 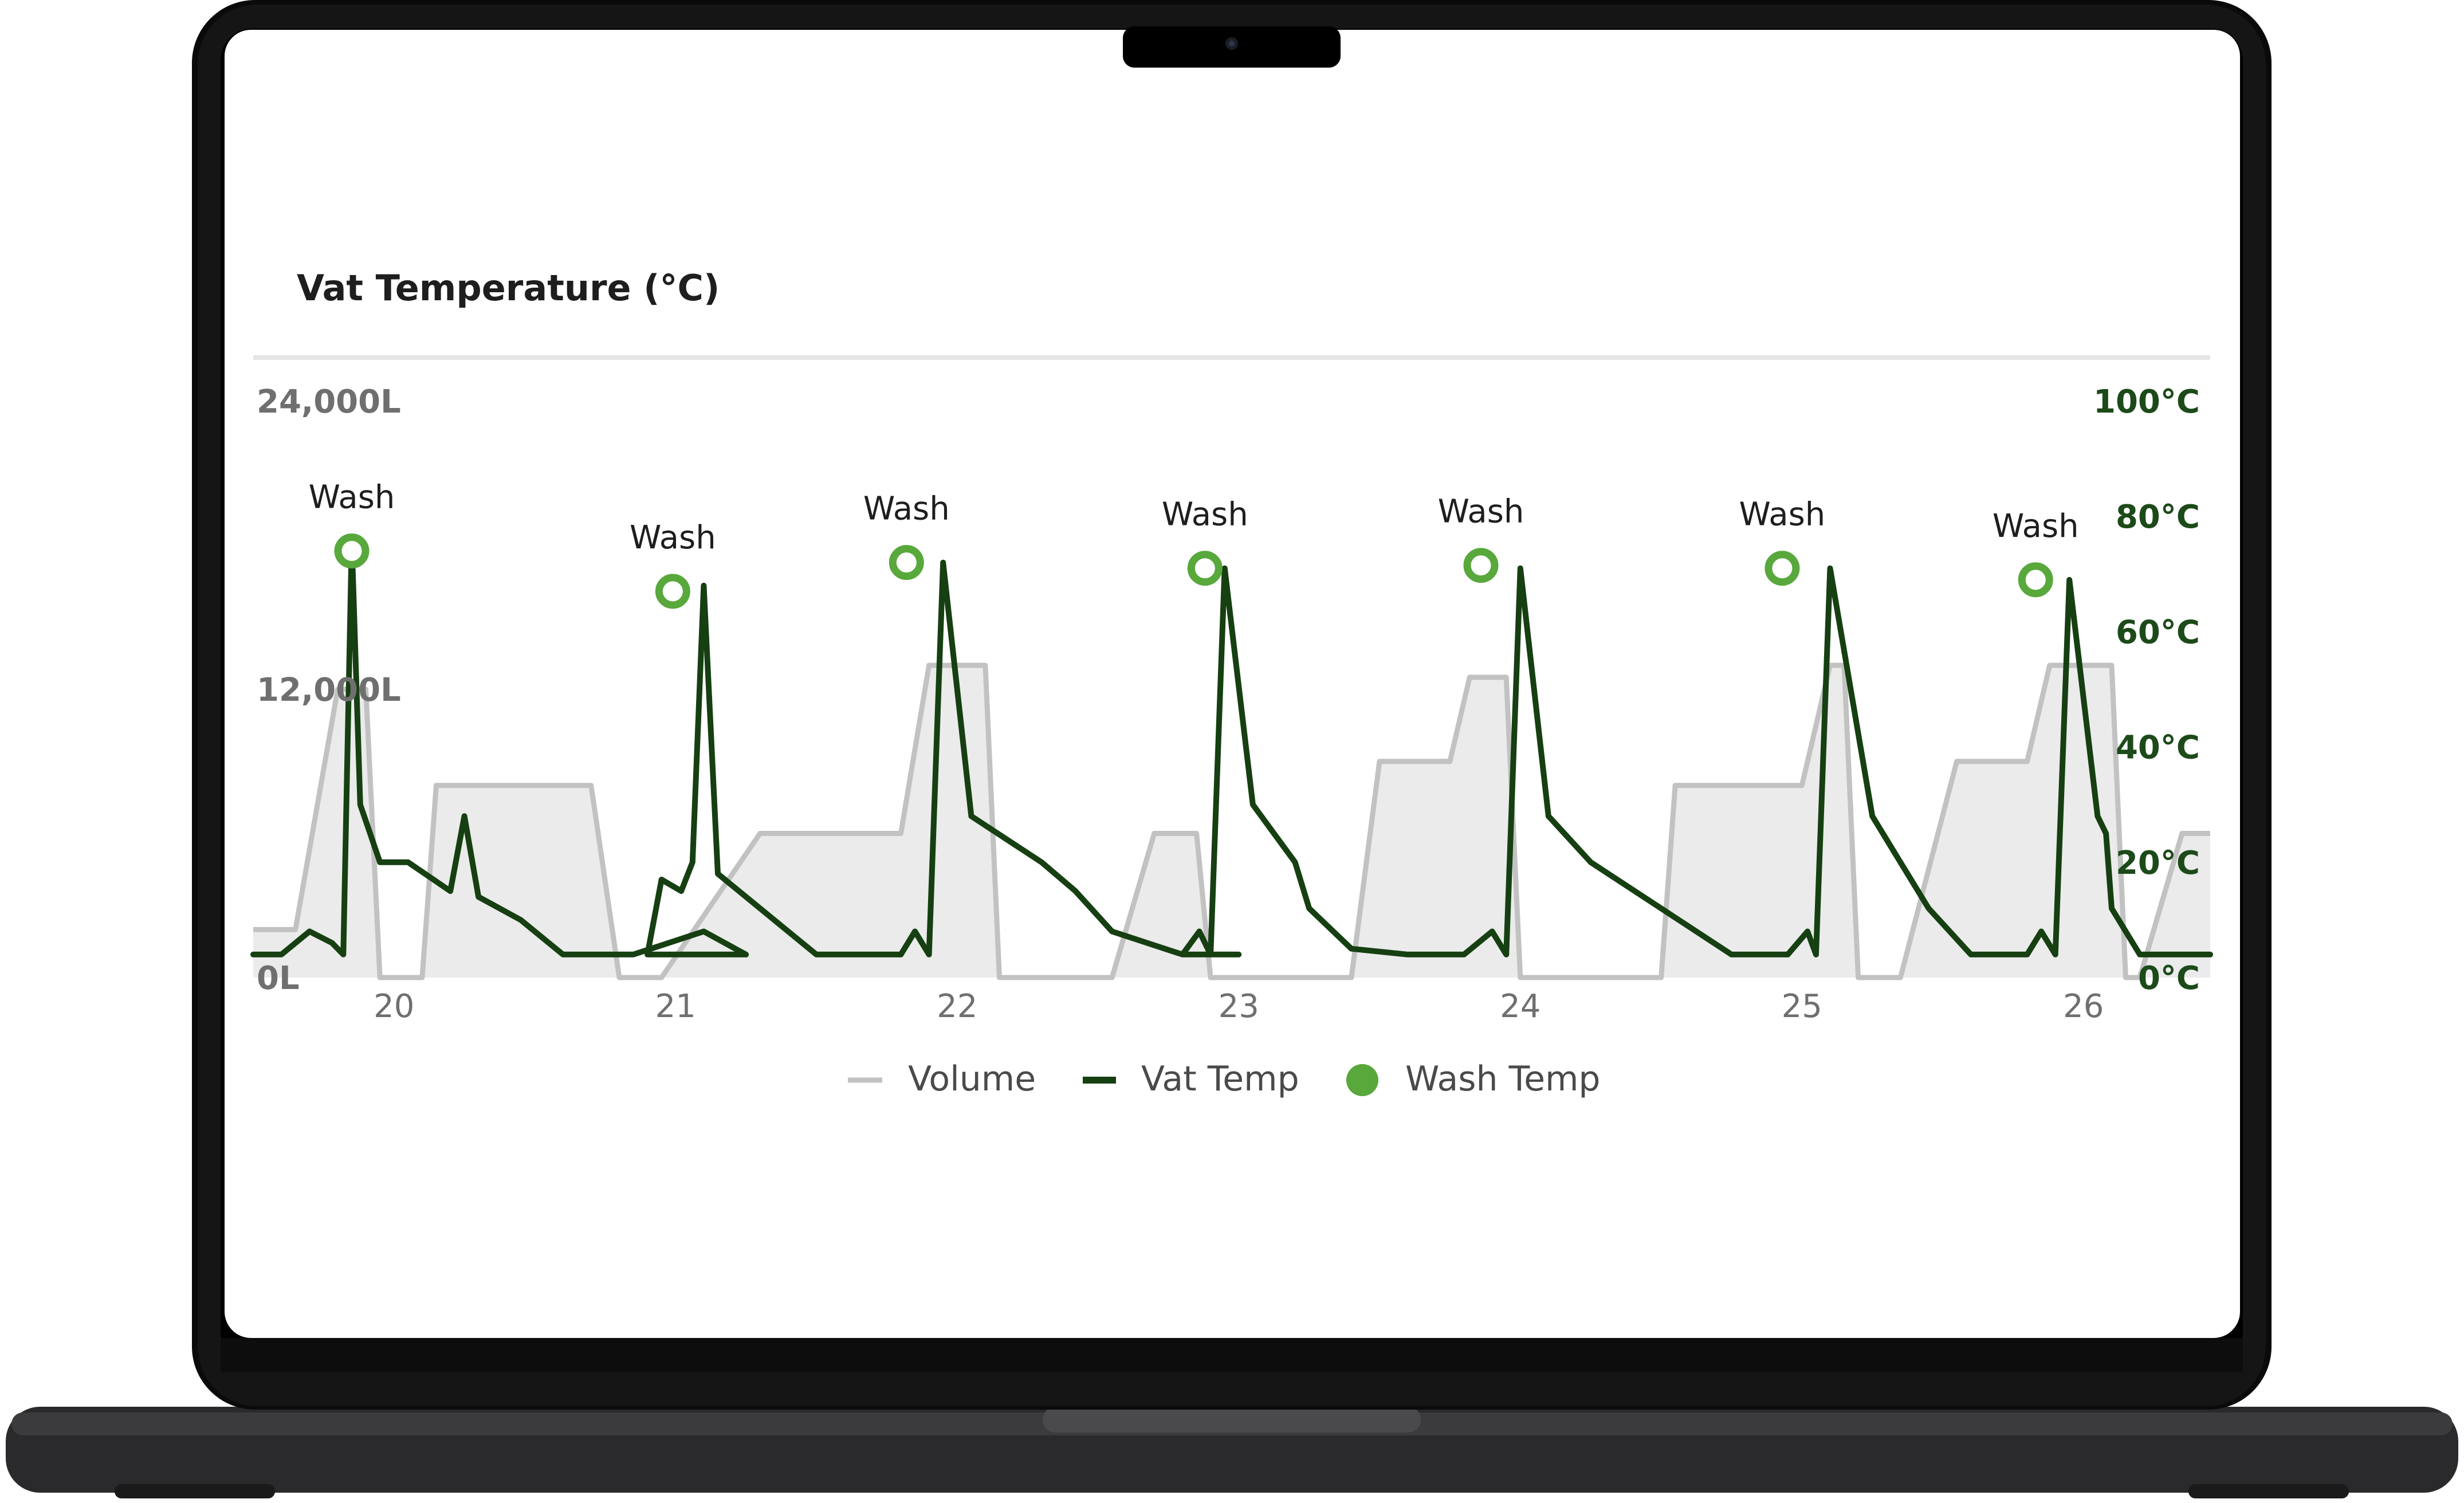 What do you see at coordinates (2158, 633) in the screenshot?
I see `right-axis-tick-label: 60°C` at bounding box center [2158, 633].